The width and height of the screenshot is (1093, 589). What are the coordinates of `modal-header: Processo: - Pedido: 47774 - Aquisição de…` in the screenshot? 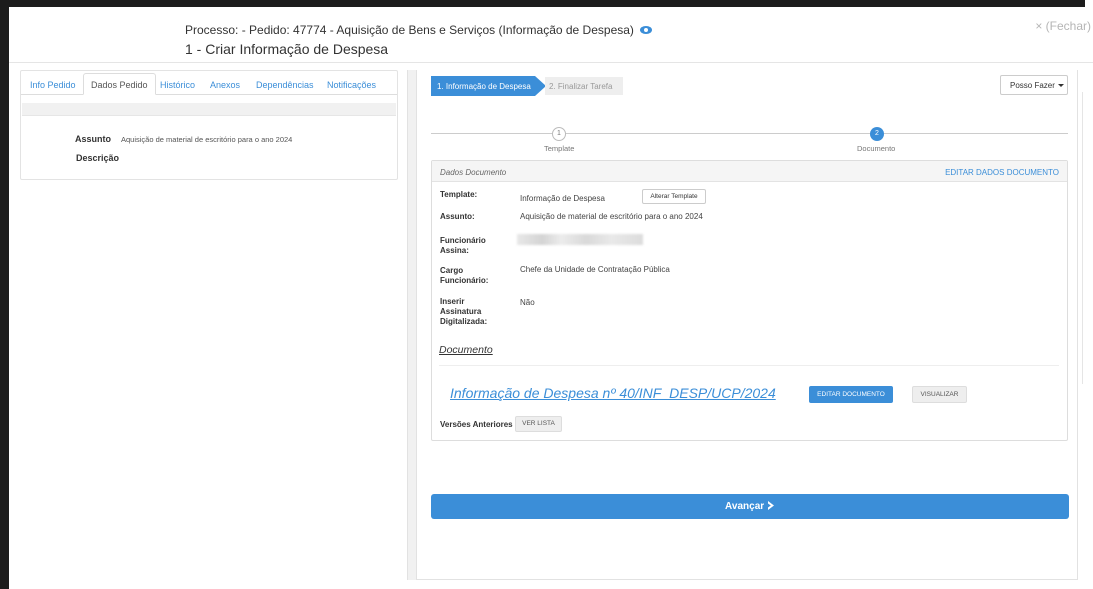 It's located at (551, 35).